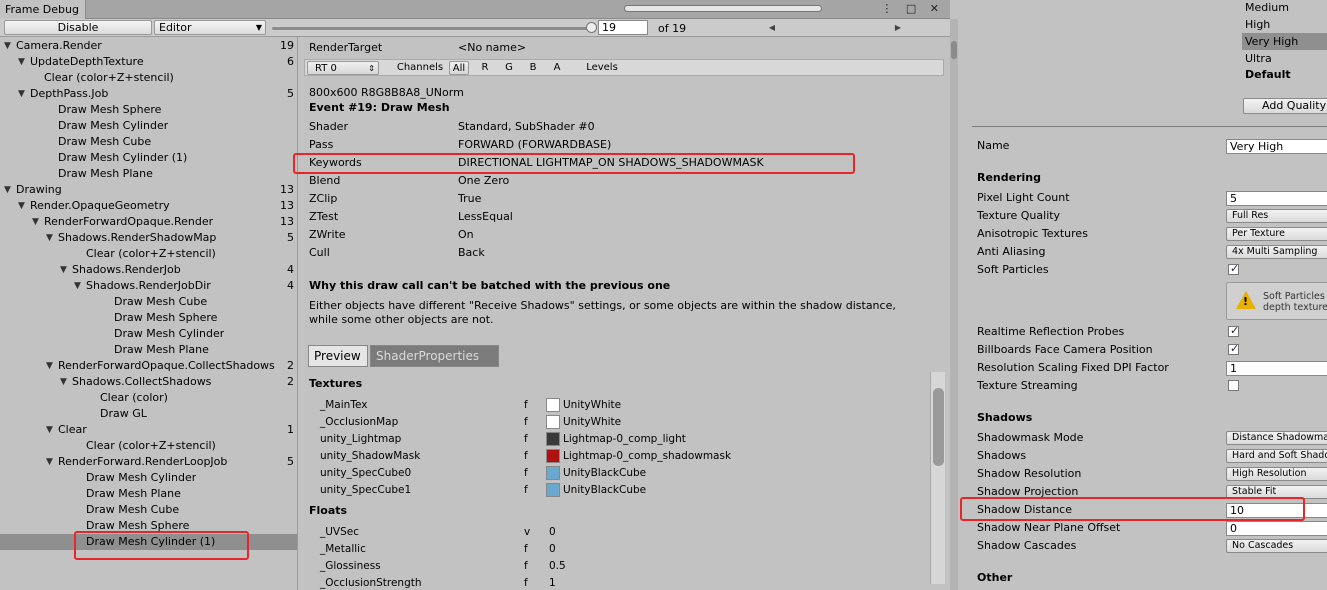 The width and height of the screenshot is (1327, 590). I want to click on name-field: Very High, so click(1276, 146).